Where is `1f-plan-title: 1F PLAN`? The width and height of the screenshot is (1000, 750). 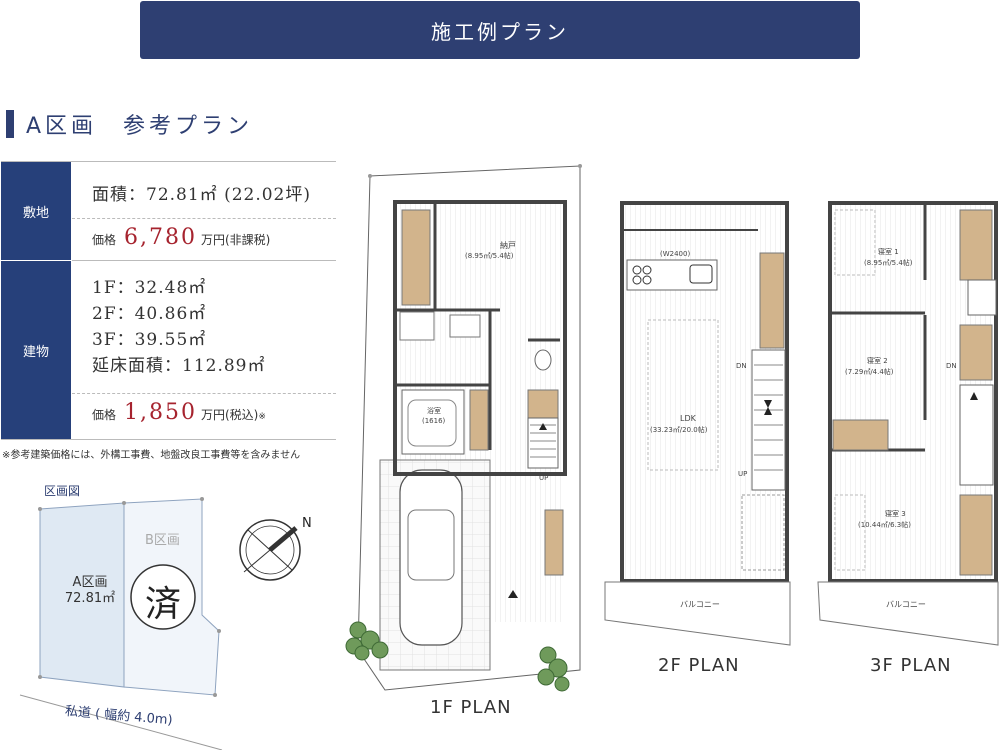
1f-plan-title: 1F PLAN is located at coordinates (471, 707).